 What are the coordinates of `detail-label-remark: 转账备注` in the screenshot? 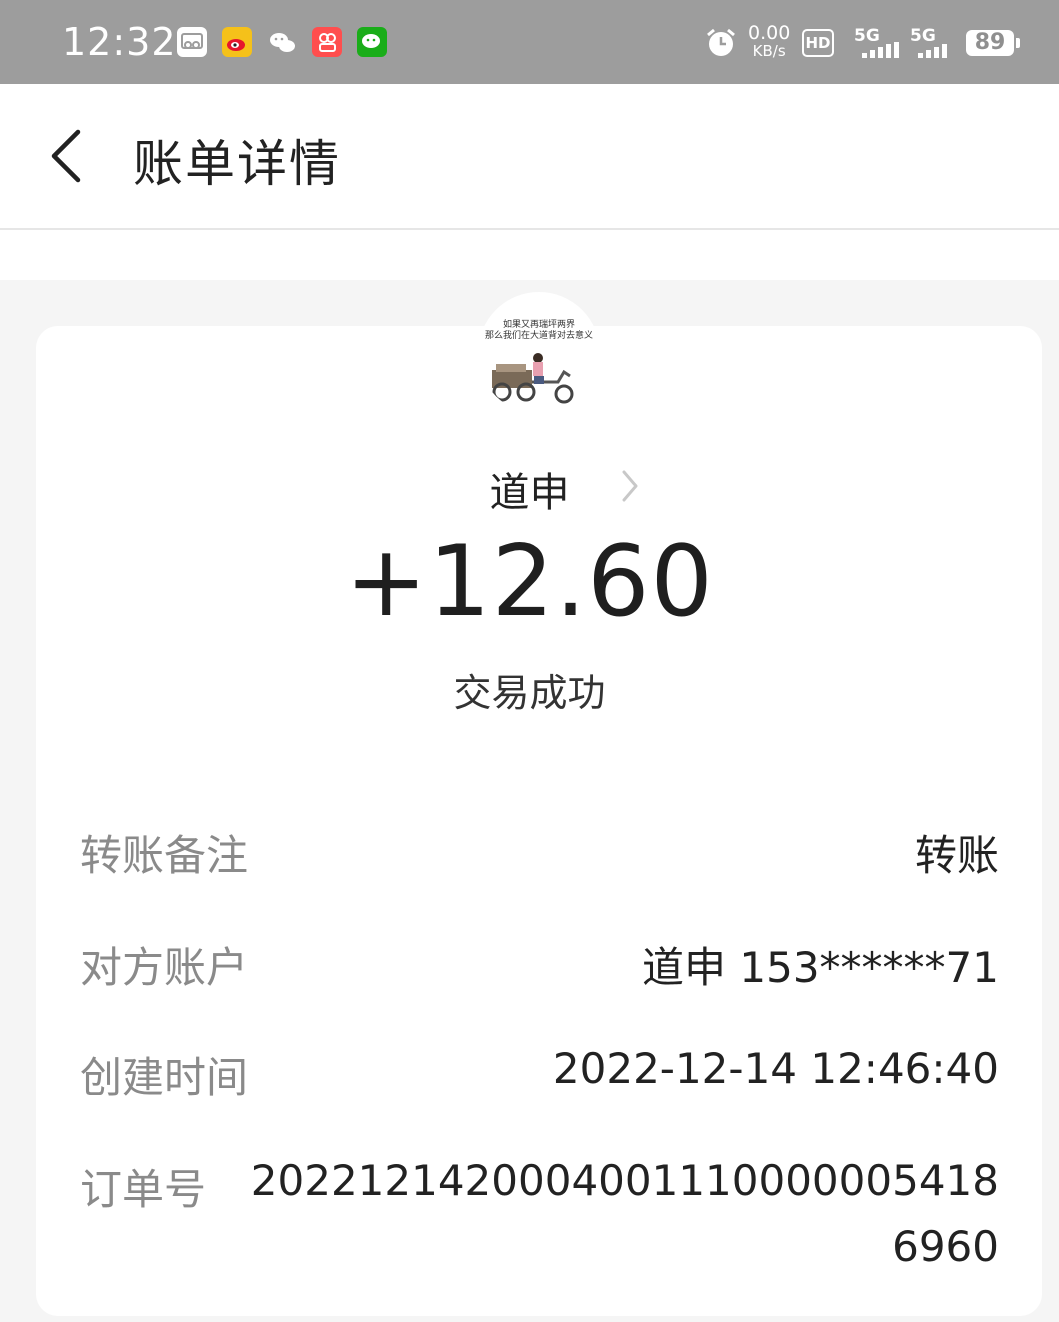 It's located at (164, 855).